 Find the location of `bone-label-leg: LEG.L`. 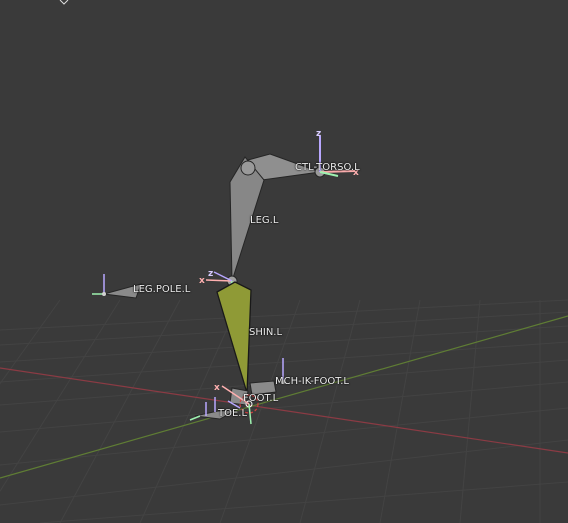

bone-label-leg: LEG.L is located at coordinates (264, 220).